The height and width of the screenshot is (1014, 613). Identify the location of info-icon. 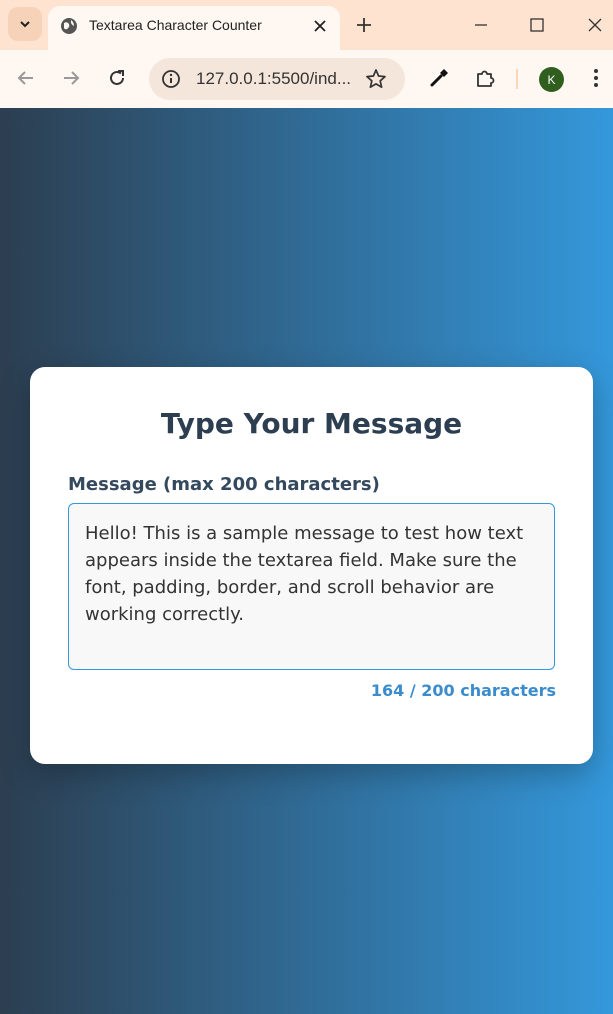
(171, 79).